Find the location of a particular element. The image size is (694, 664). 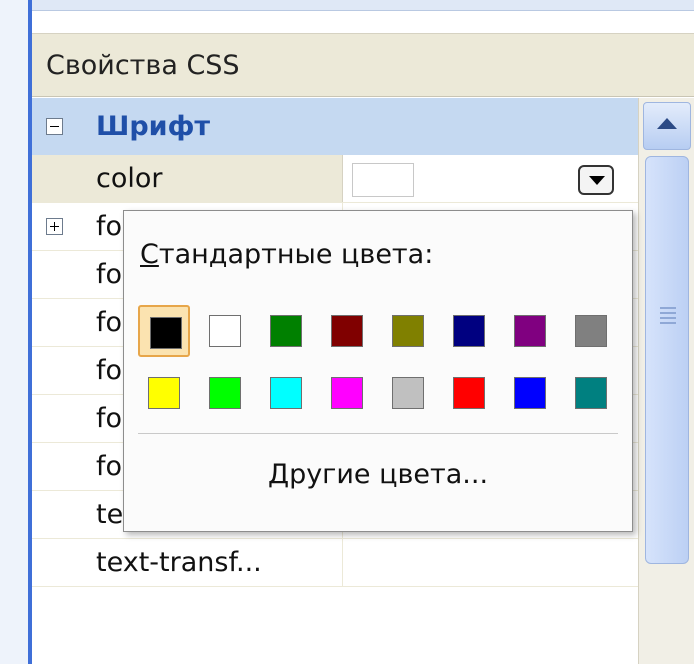

dropdown-arrow-icon is located at coordinates (597, 180).